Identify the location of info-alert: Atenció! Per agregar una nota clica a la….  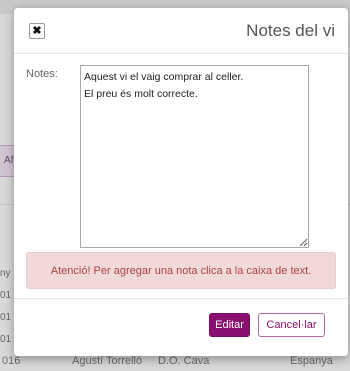
(181, 270).